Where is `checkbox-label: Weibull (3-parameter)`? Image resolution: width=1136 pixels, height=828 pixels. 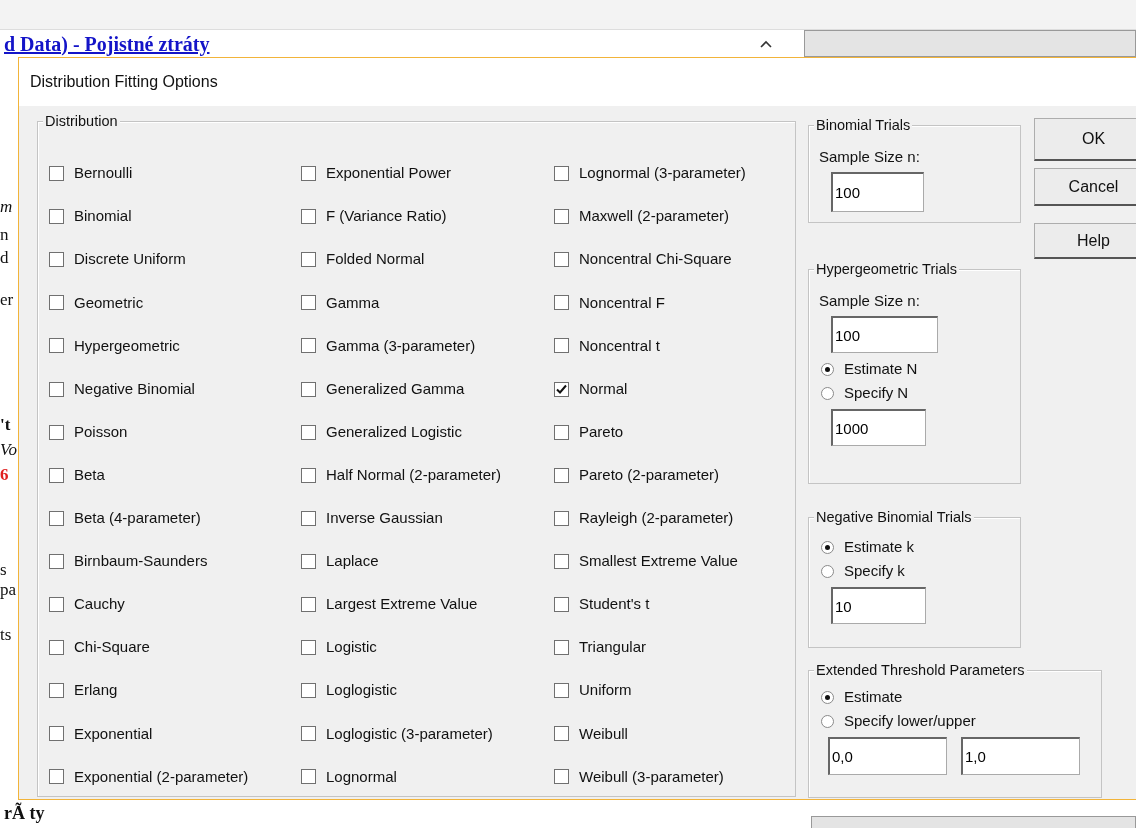 checkbox-label: Weibull (3-parameter) is located at coordinates (651, 776).